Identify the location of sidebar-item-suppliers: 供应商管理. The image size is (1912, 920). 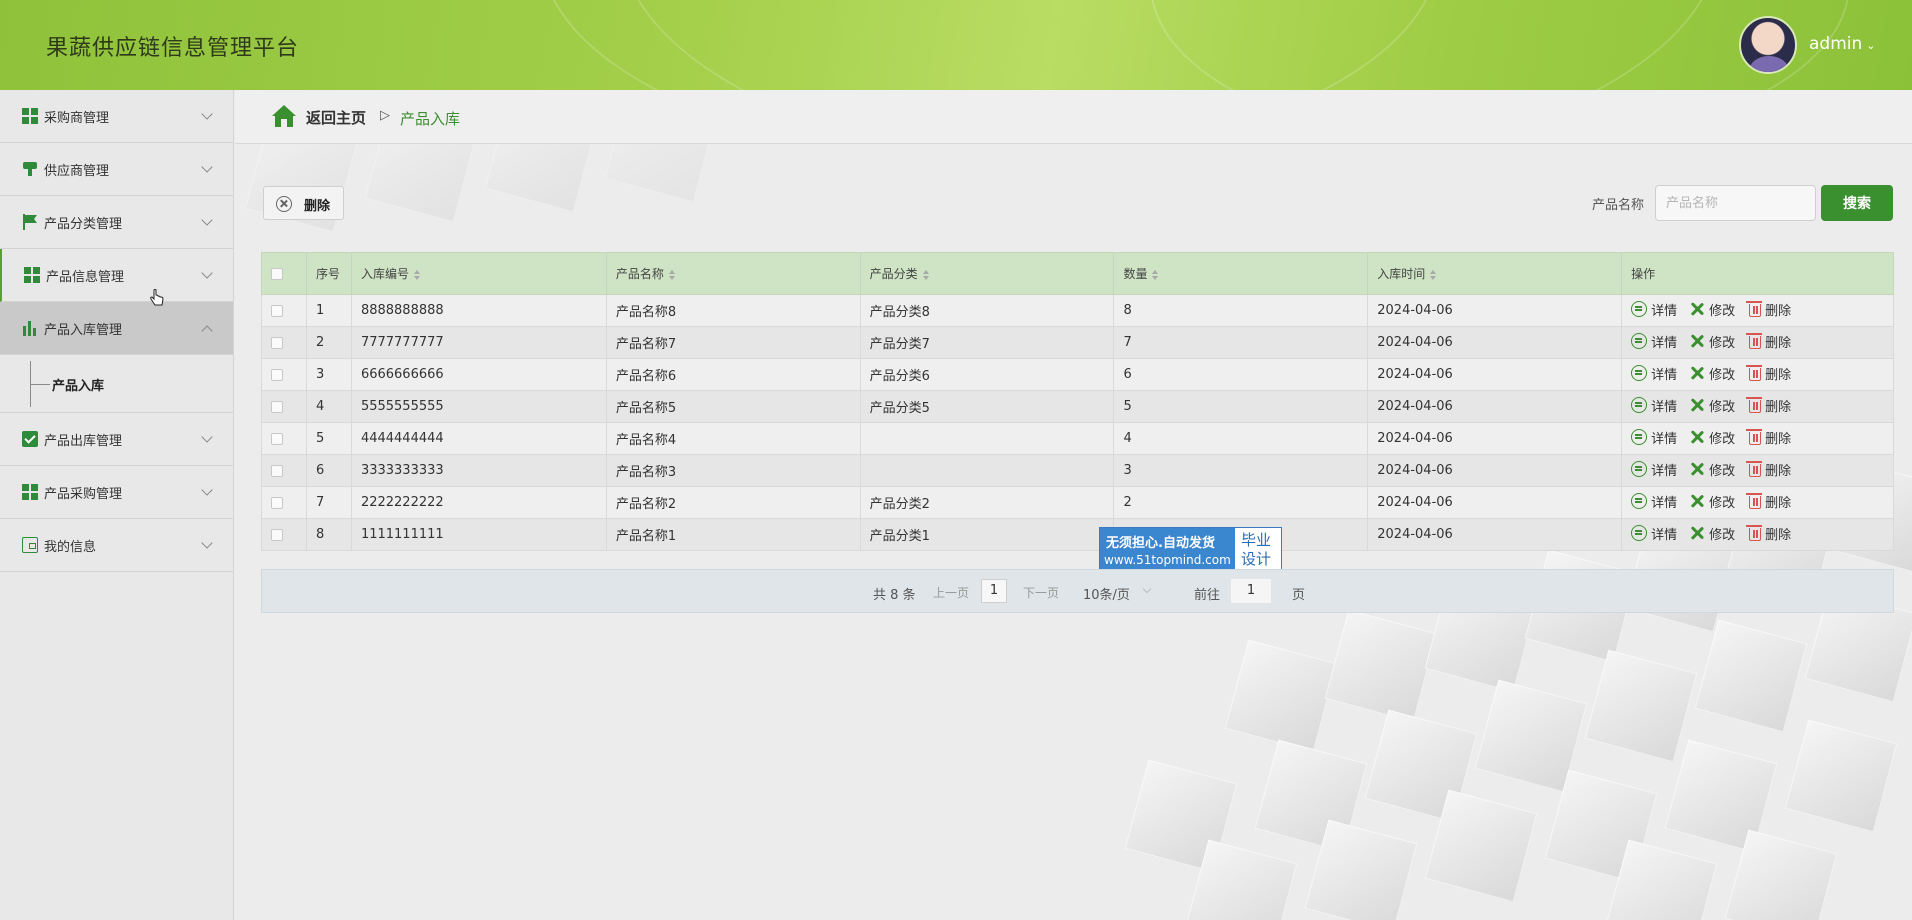
(116, 169).